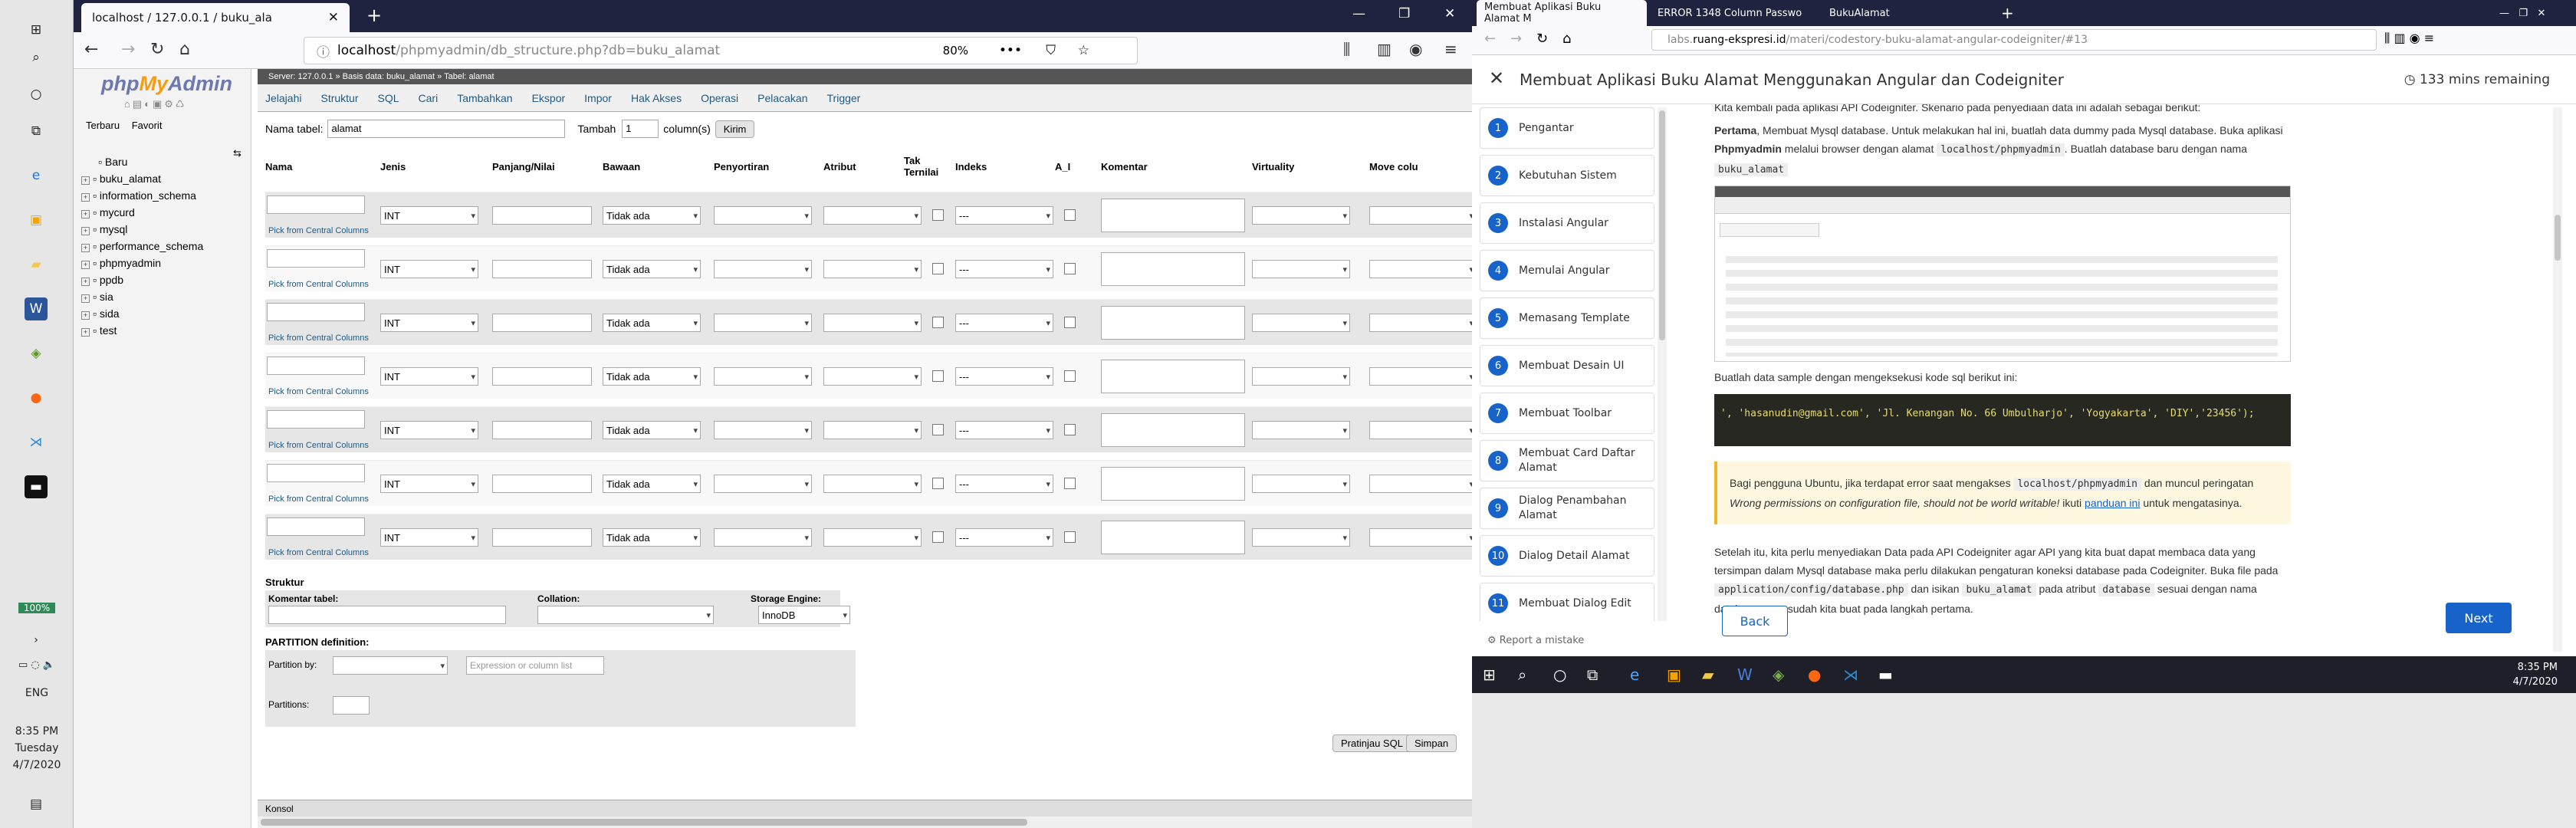  What do you see at coordinates (735, 129) in the screenshot?
I see `go-button: Kirim` at bounding box center [735, 129].